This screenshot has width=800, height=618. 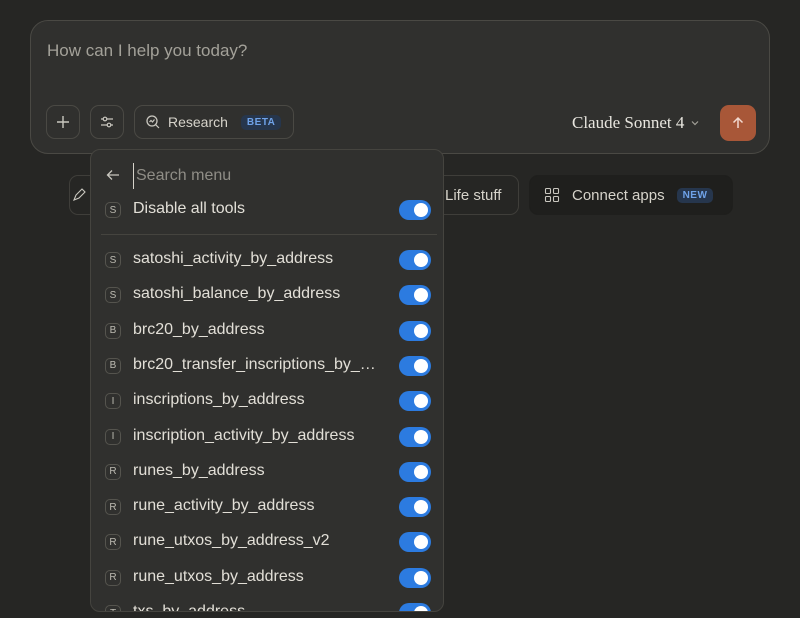 I want to click on disable-all-tools-label: Disable all tools, so click(x=189, y=208).